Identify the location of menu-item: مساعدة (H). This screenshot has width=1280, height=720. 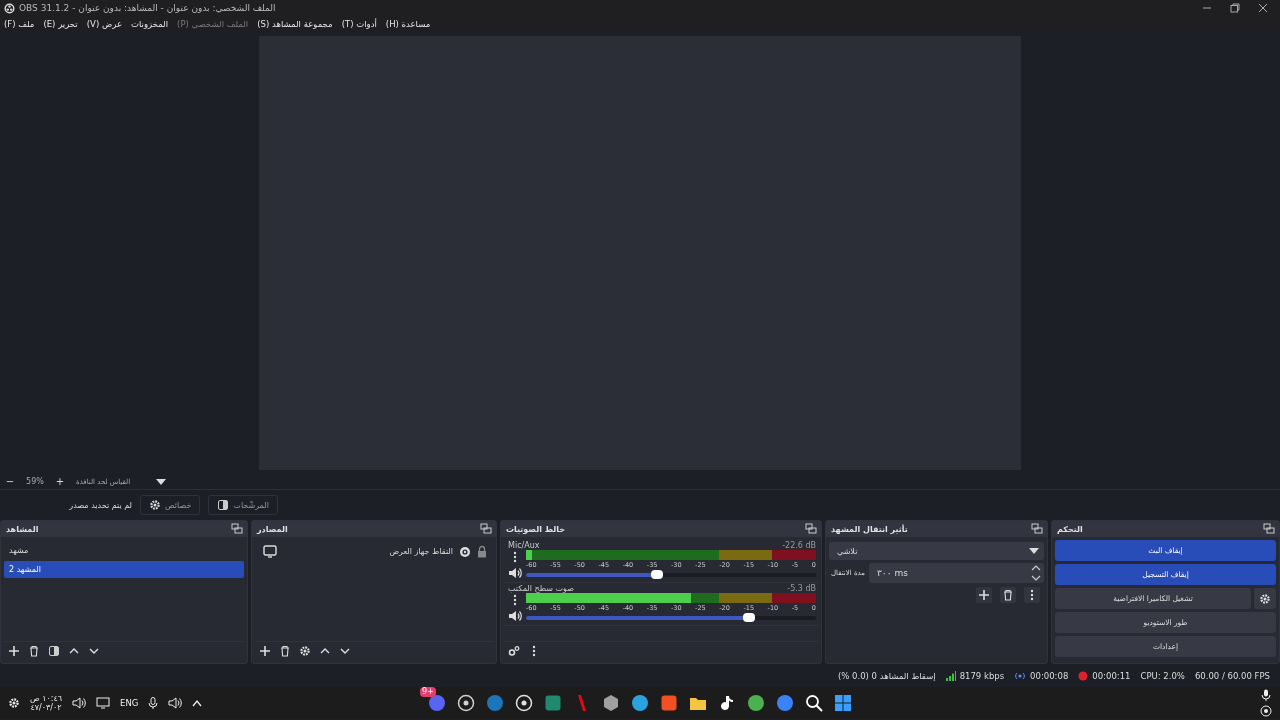
(408, 24).